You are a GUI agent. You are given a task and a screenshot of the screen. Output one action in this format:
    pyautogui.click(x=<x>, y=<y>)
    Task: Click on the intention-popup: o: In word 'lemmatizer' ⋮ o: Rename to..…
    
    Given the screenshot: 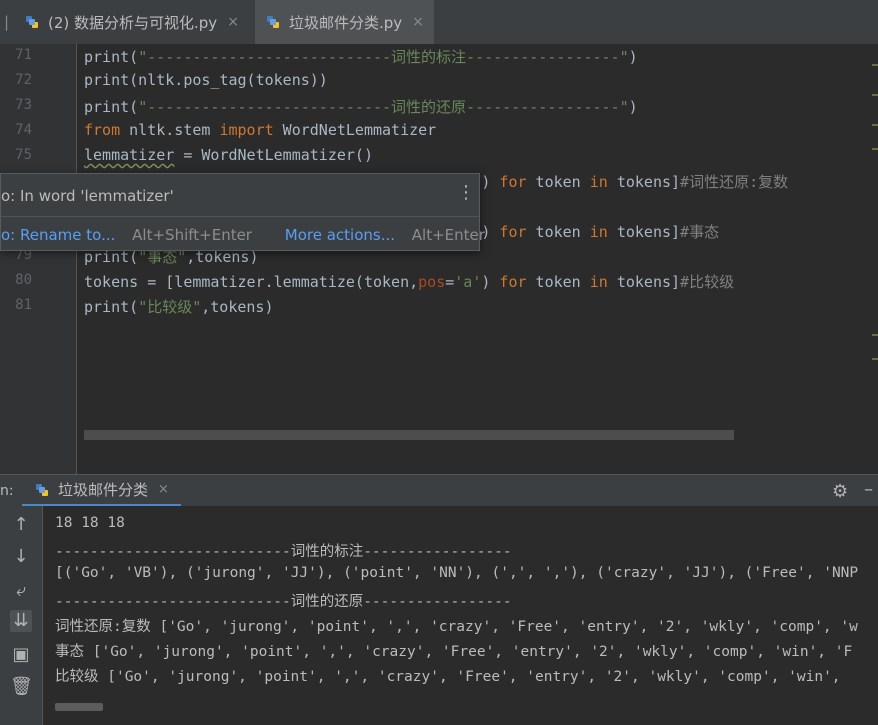 What is the action you would take?
    pyautogui.click(x=242, y=212)
    